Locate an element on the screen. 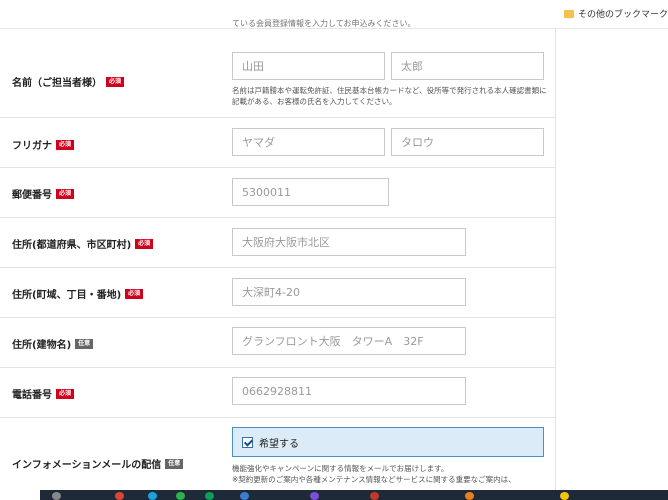  address2-row: 住所(町域、丁目・番地) 必須 大深町4-20 is located at coordinates (277, 292).